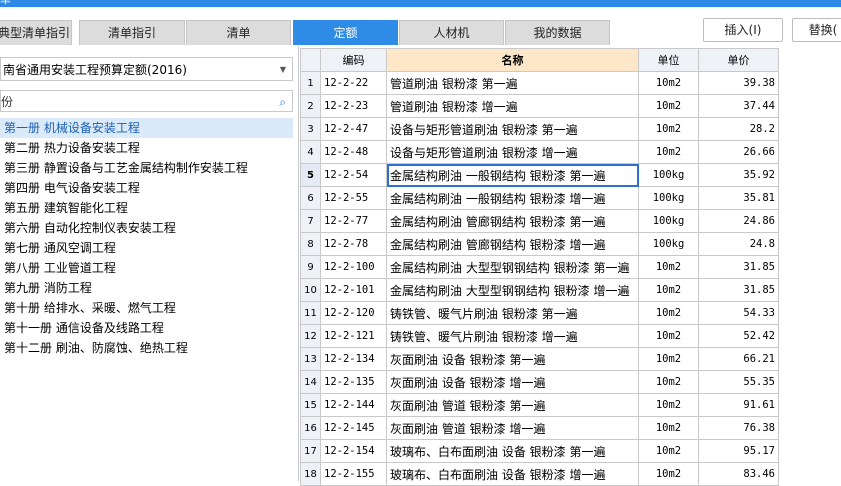  Describe the element at coordinates (539, 267) in the screenshot. I see `table-row: 9 12-2-100 金属结构刷油 大型型钢钢结构 银粉漆 第一遍 10m2 31.85` at that location.